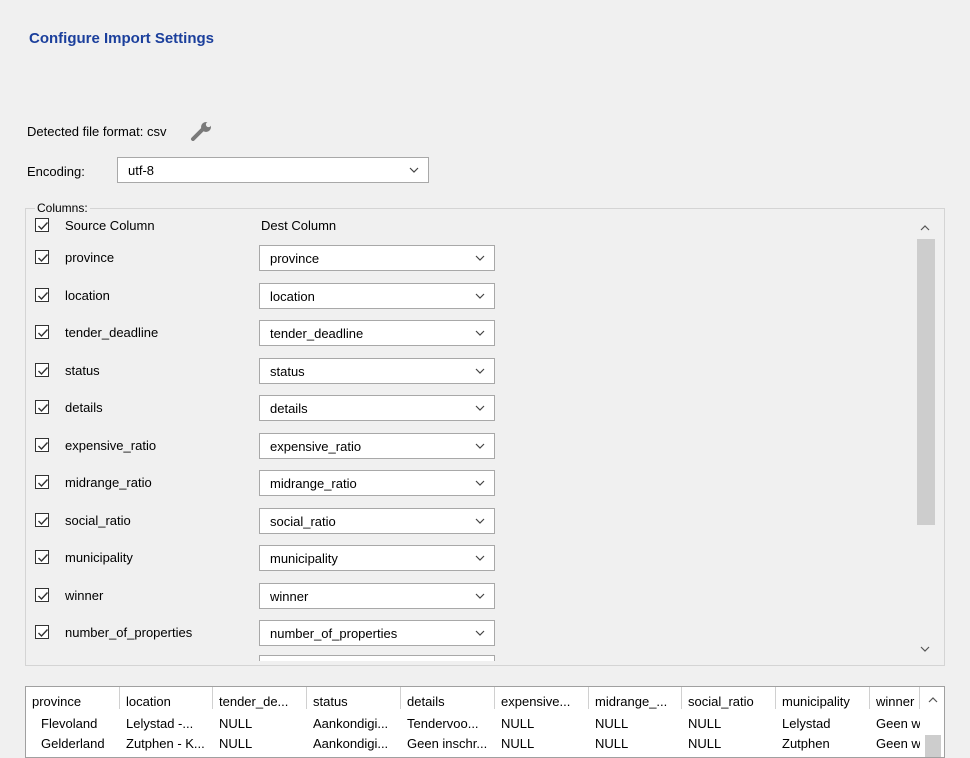 The image size is (970, 758). I want to click on preview-column-header: social_ratio, so click(729, 698).